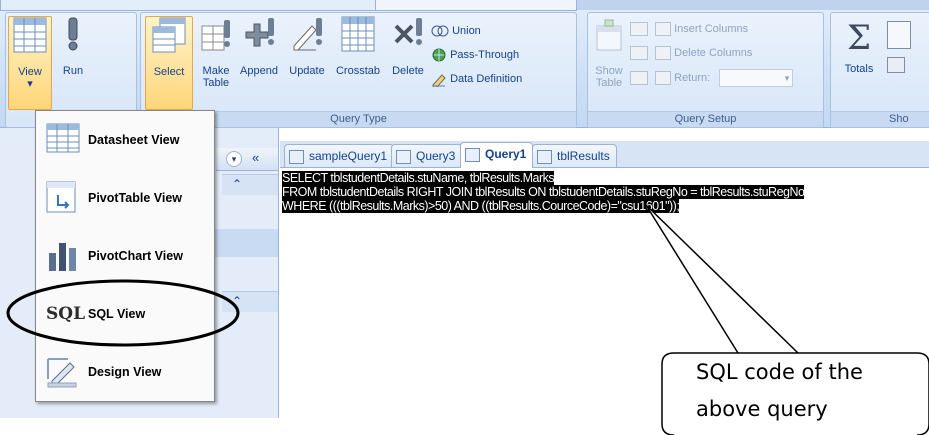 The image size is (929, 435). I want to click on annotation-line-2: above query, so click(762, 409).